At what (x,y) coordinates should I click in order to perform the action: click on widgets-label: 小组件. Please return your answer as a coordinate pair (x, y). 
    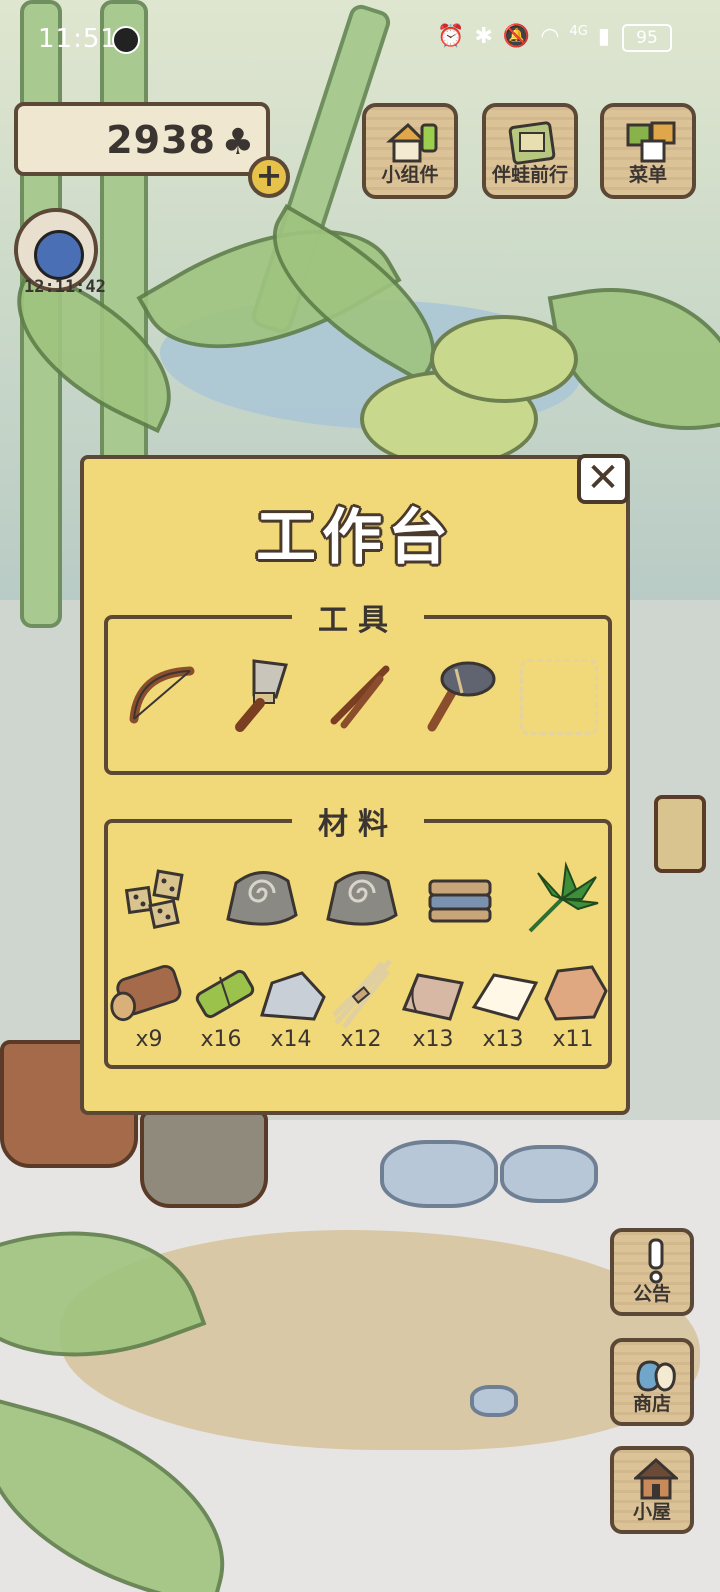
    Looking at the image, I should click on (410, 175).